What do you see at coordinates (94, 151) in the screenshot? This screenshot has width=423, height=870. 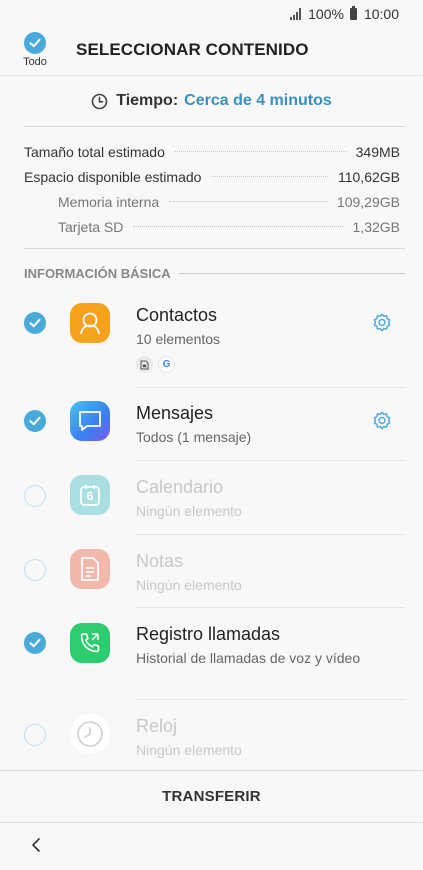 I see `storage-label: Tamaño total estimado` at bounding box center [94, 151].